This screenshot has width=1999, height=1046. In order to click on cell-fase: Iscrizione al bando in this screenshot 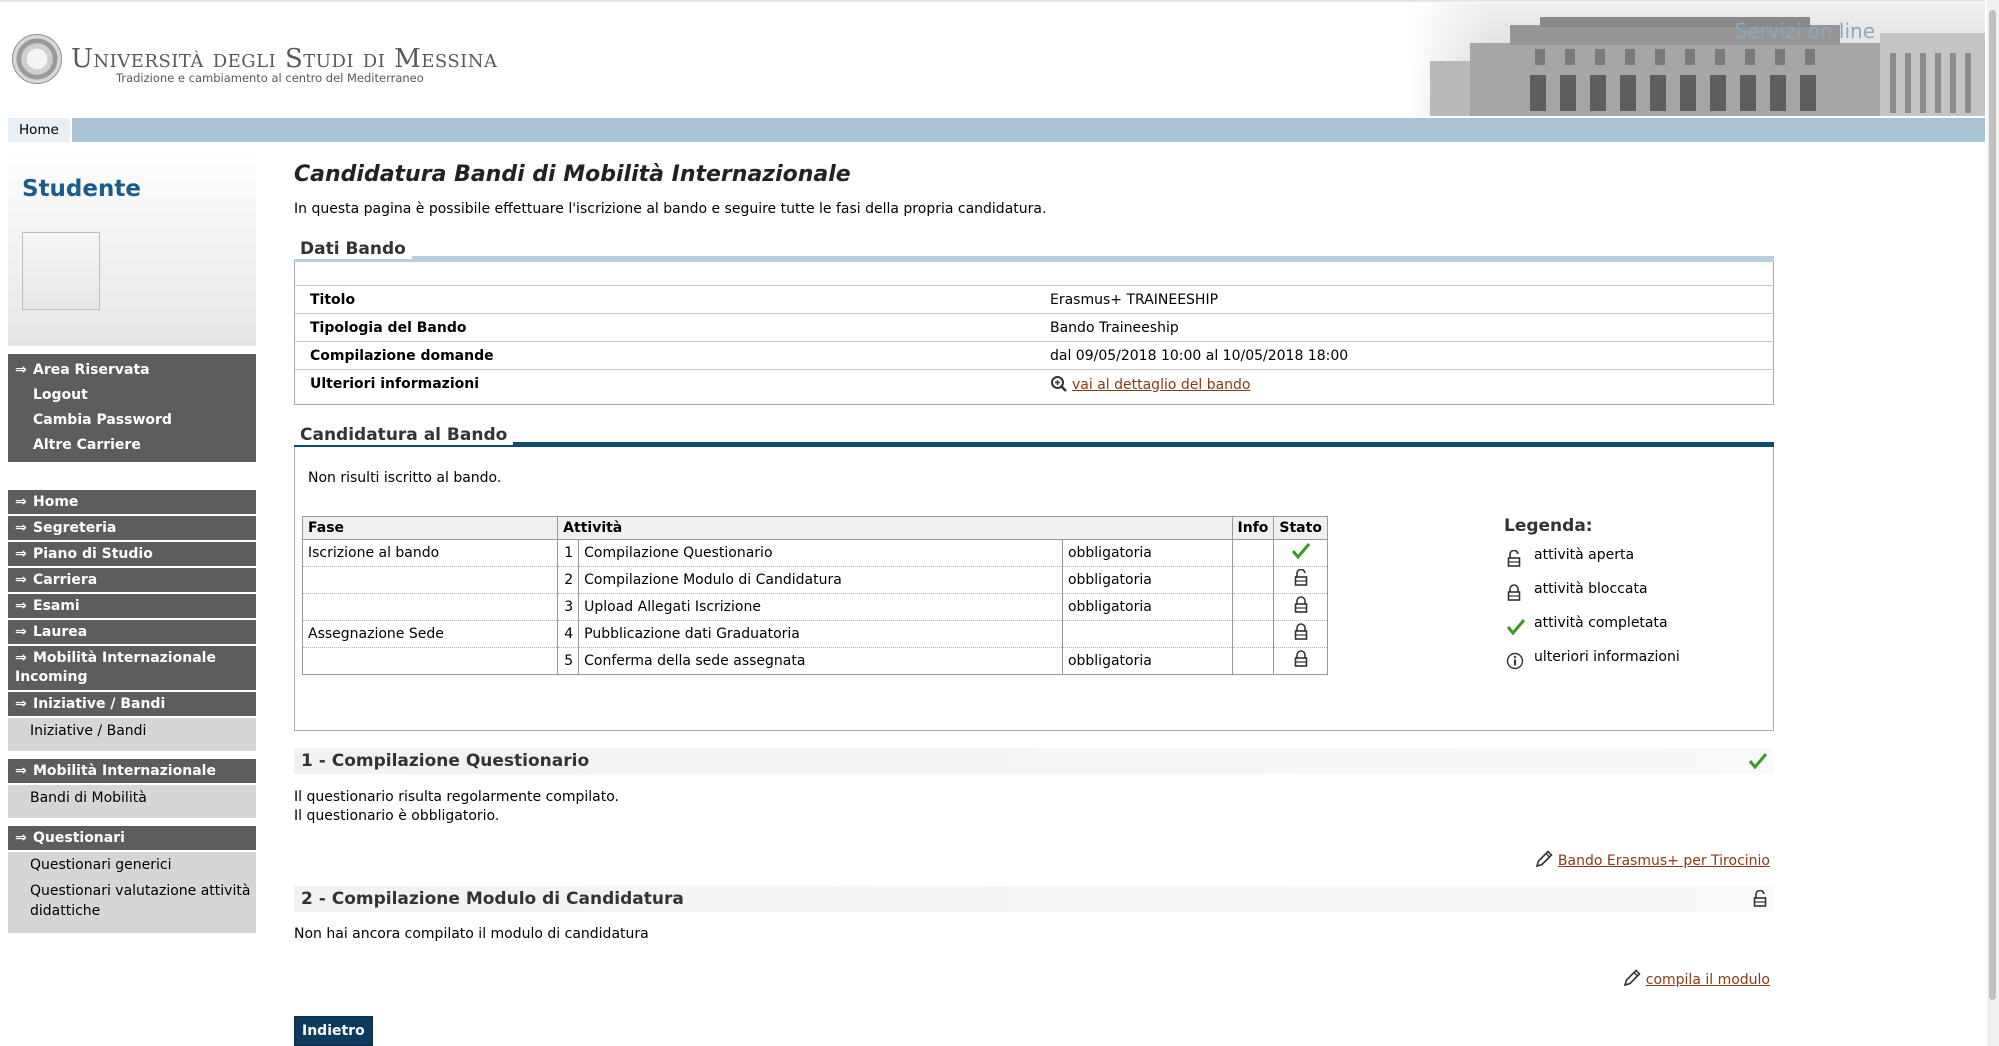, I will do `click(430, 553)`.